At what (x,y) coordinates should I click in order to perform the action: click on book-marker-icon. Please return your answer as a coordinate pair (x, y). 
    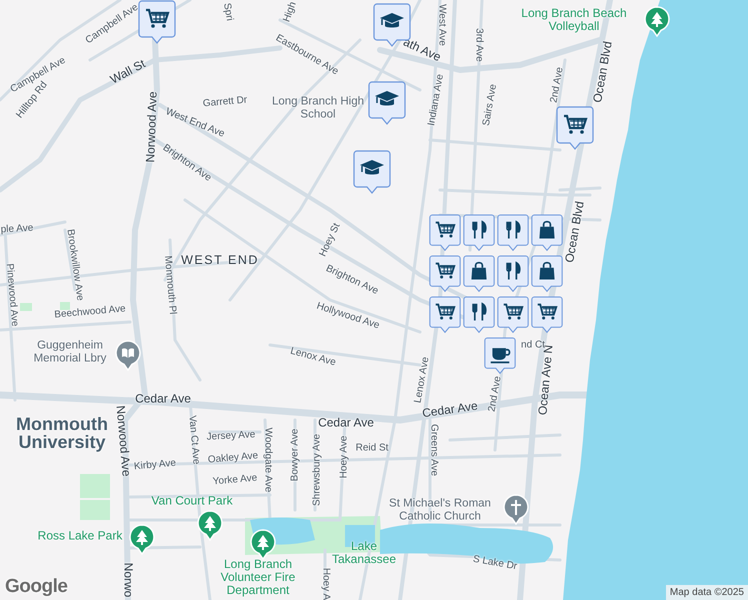
    Looking at the image, I should click on (128, 355).